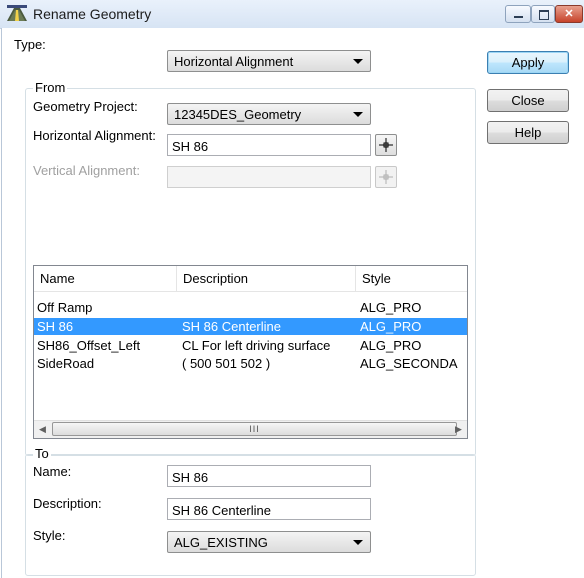  I want to click on geometry-project-dropdown: 12345DES_Geometry, so click(269, 114).